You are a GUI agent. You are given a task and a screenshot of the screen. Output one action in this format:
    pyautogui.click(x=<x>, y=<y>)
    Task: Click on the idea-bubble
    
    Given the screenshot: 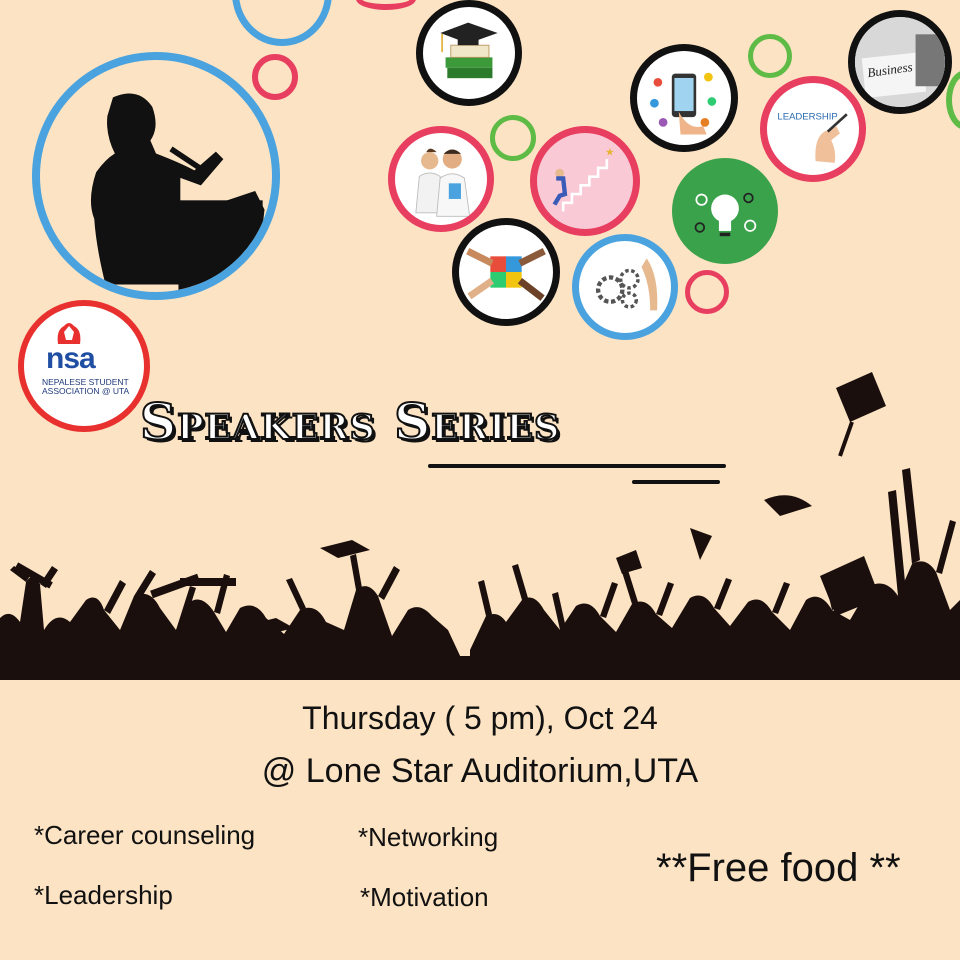 What is the action you would take?
    pyautogui.click(x=725, y=211)
    